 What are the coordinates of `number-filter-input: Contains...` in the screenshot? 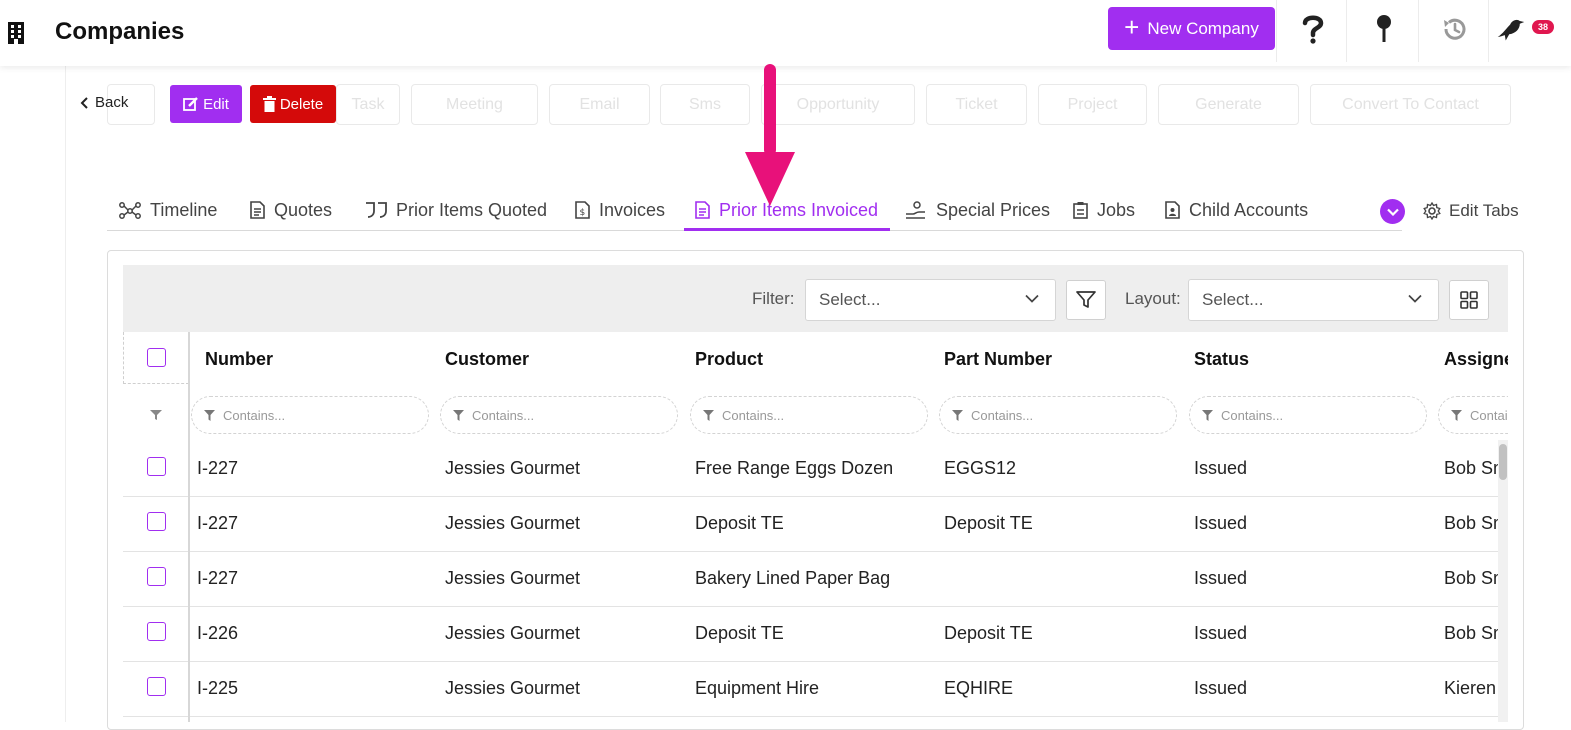 It's located at (310, 415).